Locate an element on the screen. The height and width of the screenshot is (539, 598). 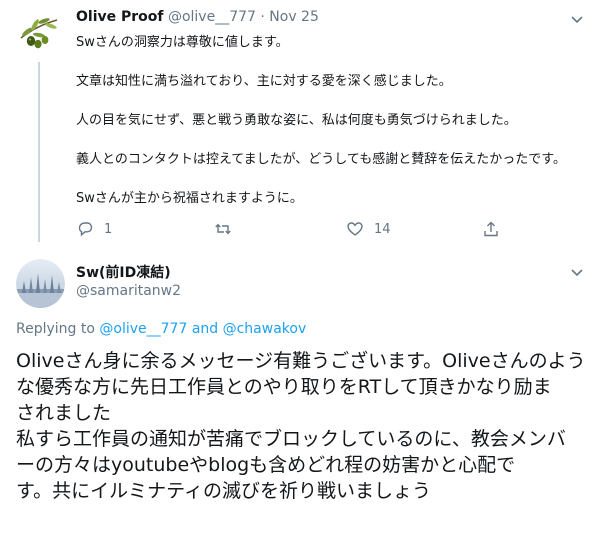
tweet-line: な優秀な方に先日工作員とのやり取りをRTして頂きかなり励ま is located at coordinates (284, 387).